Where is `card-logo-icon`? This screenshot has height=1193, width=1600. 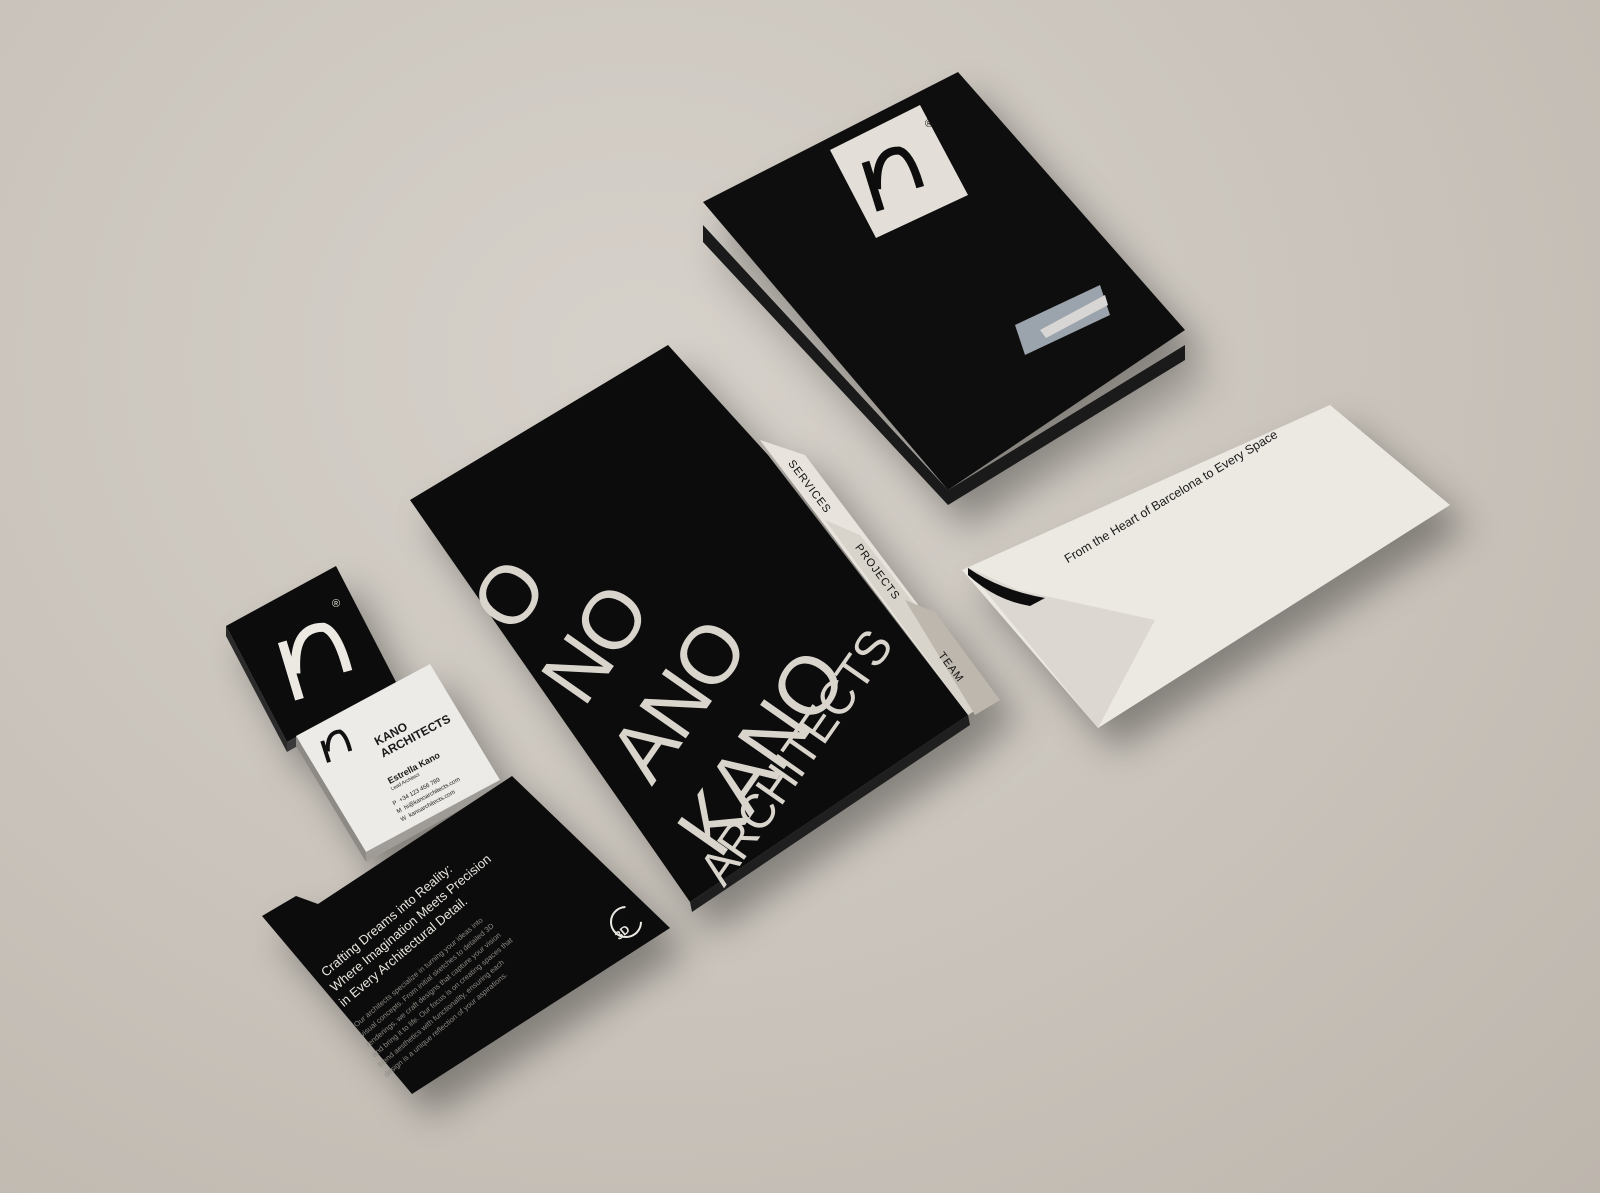 card-logo-icon is located at coordinates (312, 657).